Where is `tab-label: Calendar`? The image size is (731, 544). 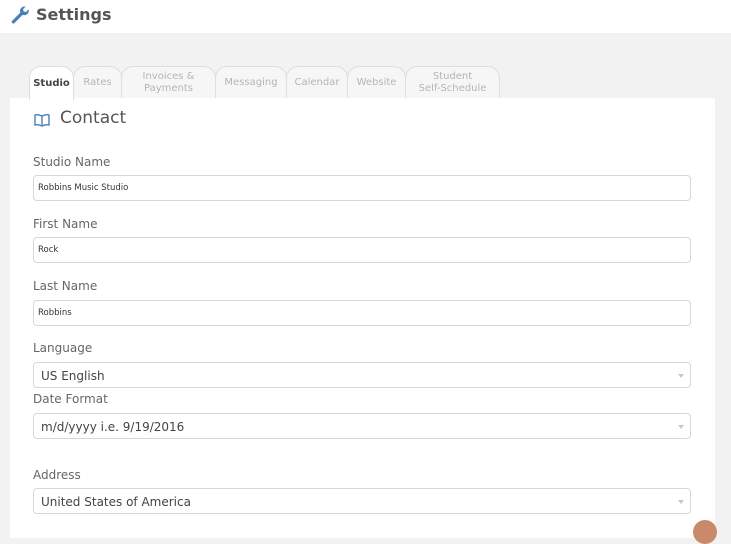 tab-label: Calendar is located at coordinates (317, 82).